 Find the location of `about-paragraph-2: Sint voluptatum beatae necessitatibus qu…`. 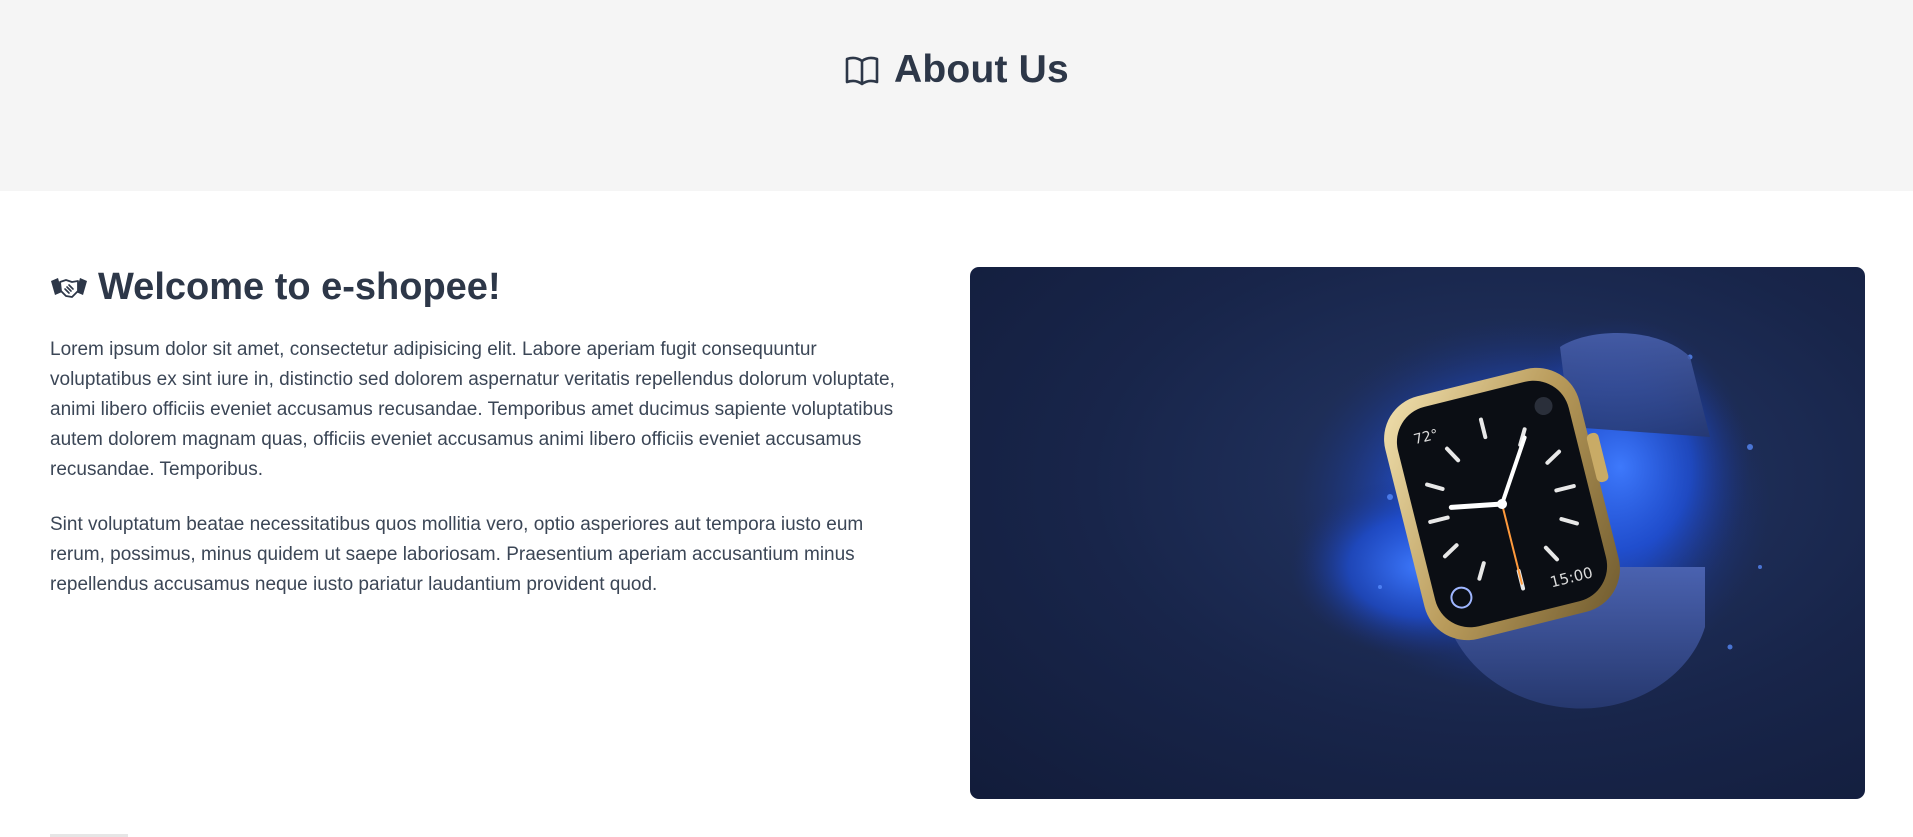

about-paragraph-2: Sint voluptatum beatae necessitatibus qu… is located at coordinates (457, 554).